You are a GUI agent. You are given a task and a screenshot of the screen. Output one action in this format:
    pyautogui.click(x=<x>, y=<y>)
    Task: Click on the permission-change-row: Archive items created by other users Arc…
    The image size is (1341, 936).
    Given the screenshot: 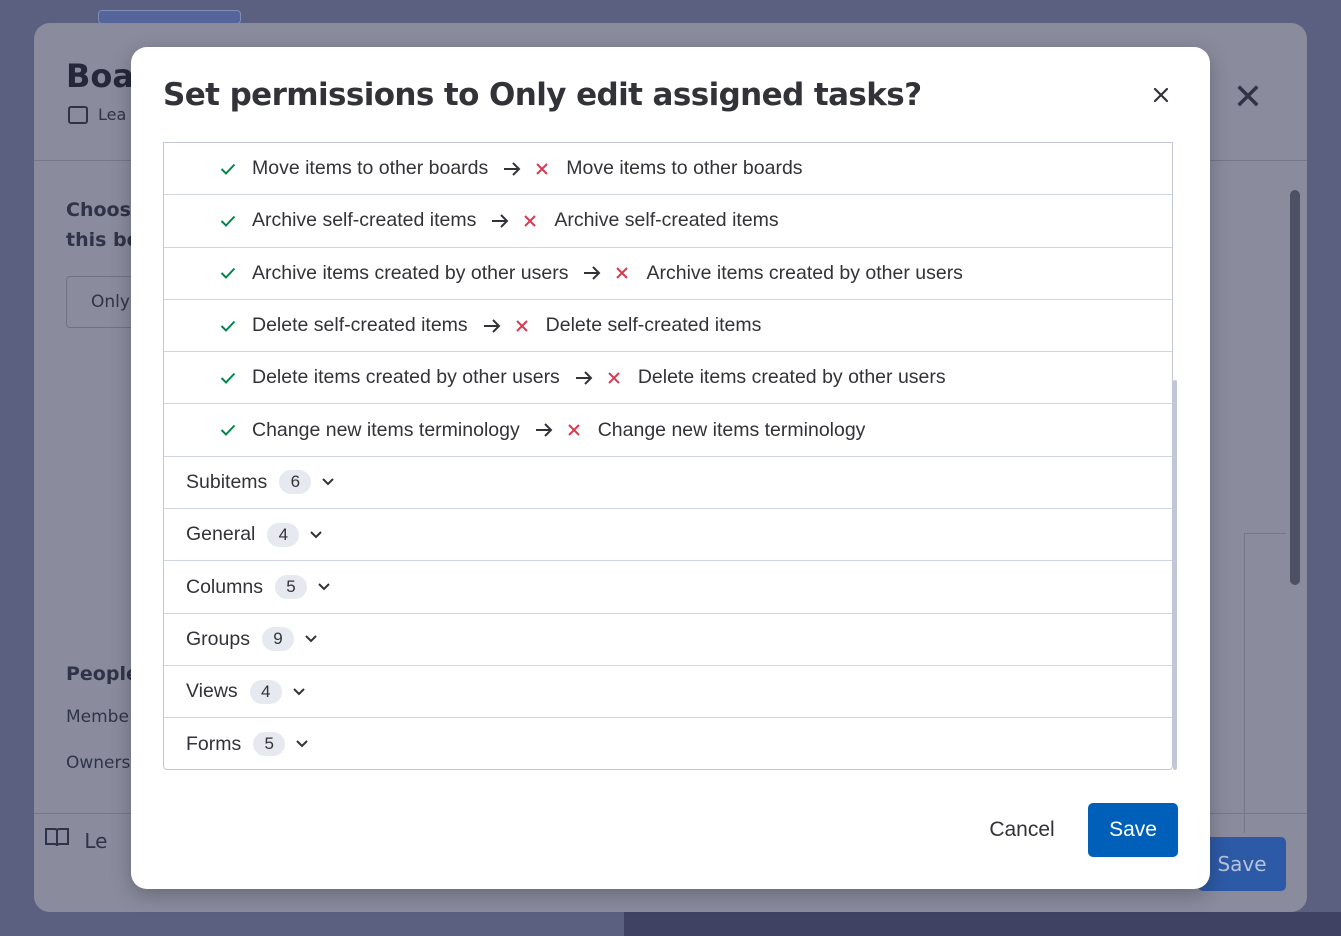 What is the action you would take?
    pyautogui.click(x=668, y=274)
    